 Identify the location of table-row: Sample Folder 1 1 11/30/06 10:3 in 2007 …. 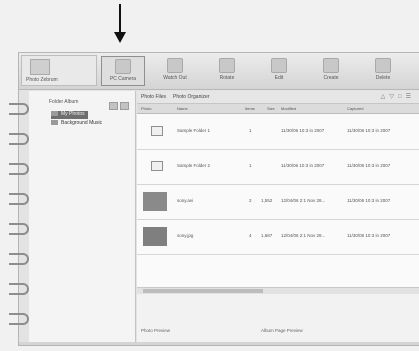
(278, 132).